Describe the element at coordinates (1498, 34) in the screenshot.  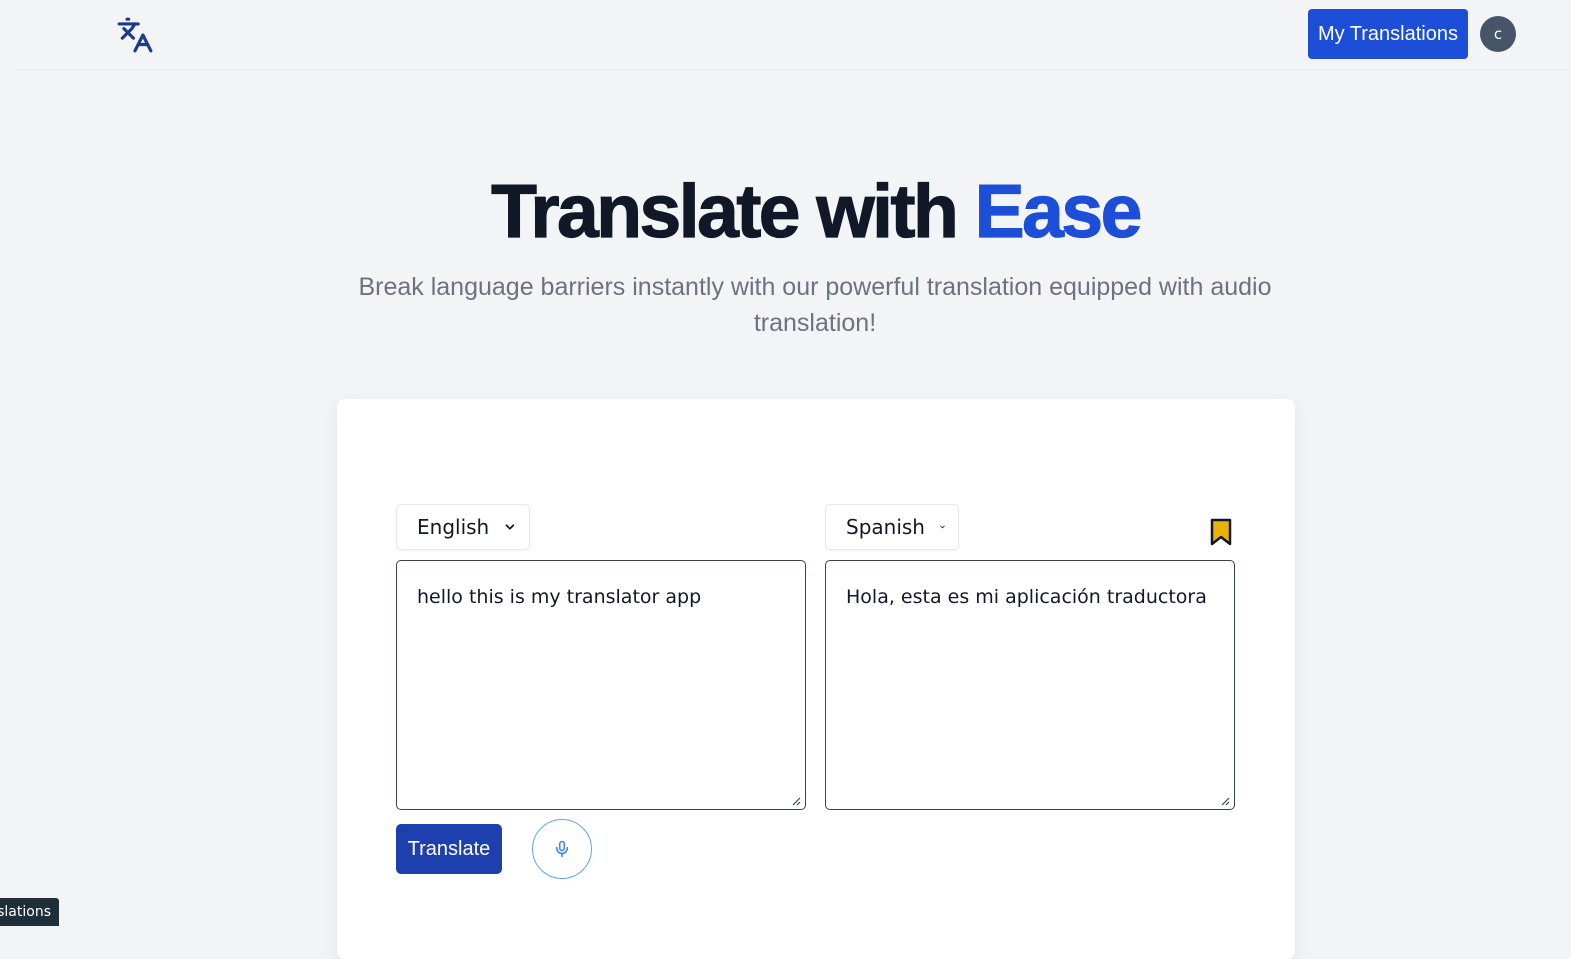
I see `avatar: c` at that location.